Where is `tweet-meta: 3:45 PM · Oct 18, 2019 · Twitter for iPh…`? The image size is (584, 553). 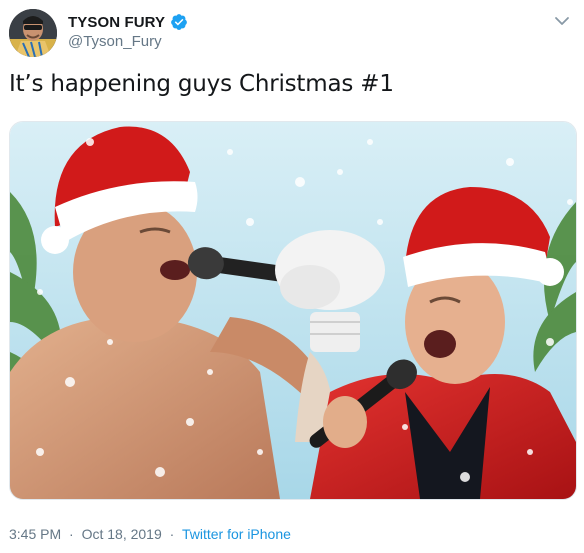 tweet-meta: 3:45 PM · Oct 18, 2019 · Twitter for iPh… is located at coordinates (150, 534).